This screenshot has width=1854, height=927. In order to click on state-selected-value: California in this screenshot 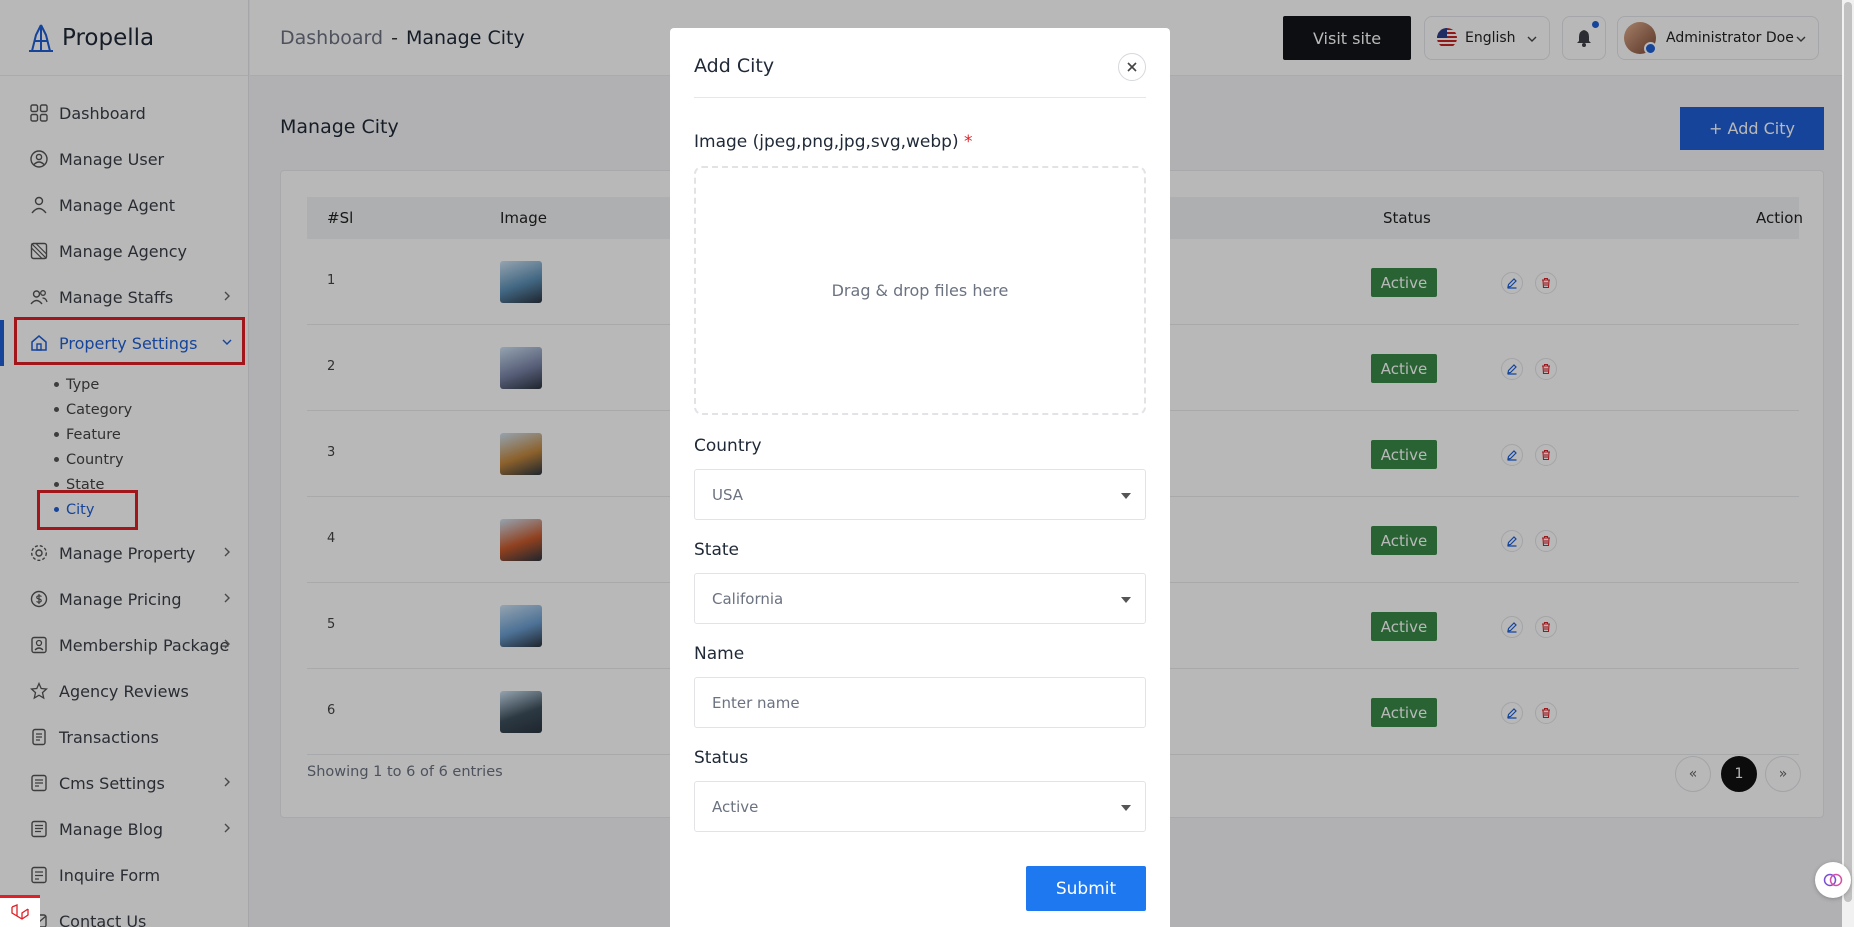, I will do `click(748, 598)`.